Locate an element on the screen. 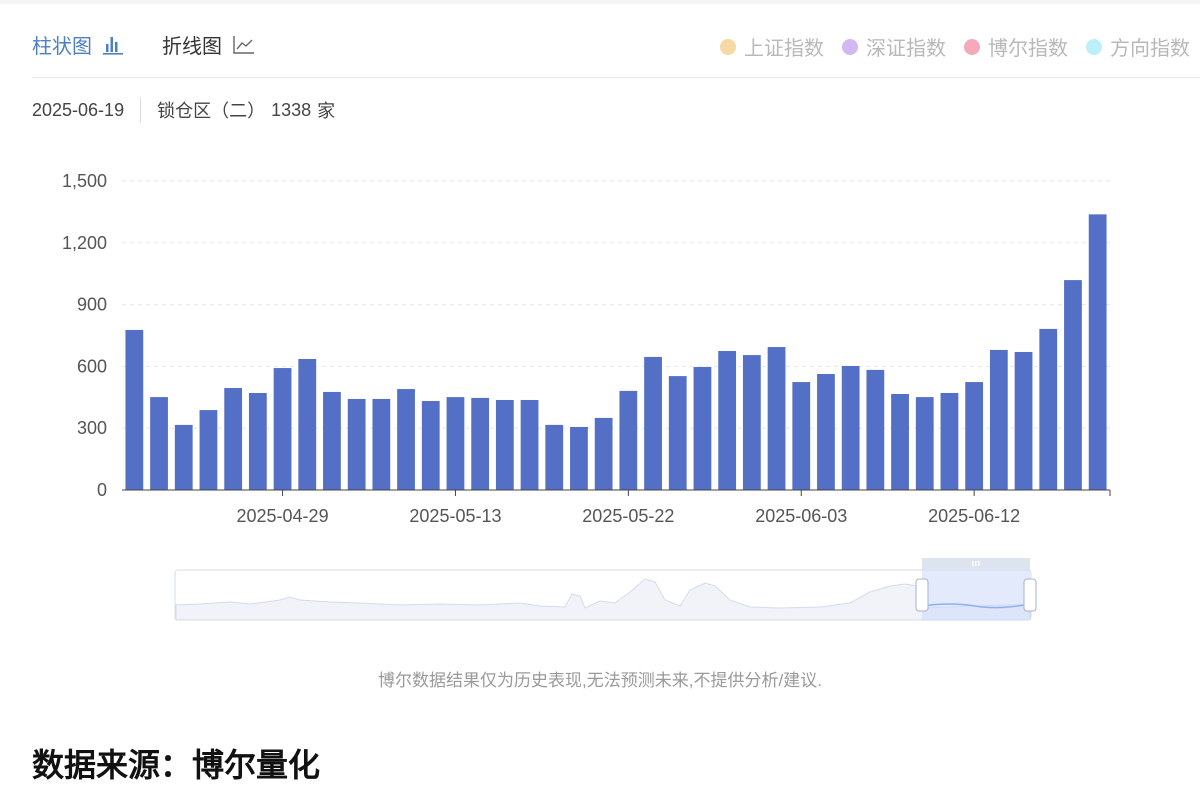  y-tick-label: 0 is located at coordinates (102, 490).